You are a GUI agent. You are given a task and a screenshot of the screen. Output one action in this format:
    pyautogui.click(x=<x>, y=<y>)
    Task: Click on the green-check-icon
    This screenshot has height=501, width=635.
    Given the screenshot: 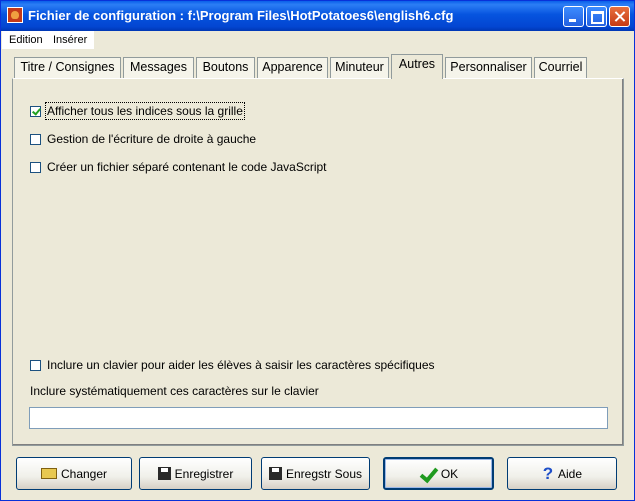 What is the action you would take?
    pyautogui.click(x=428, y=474)
    